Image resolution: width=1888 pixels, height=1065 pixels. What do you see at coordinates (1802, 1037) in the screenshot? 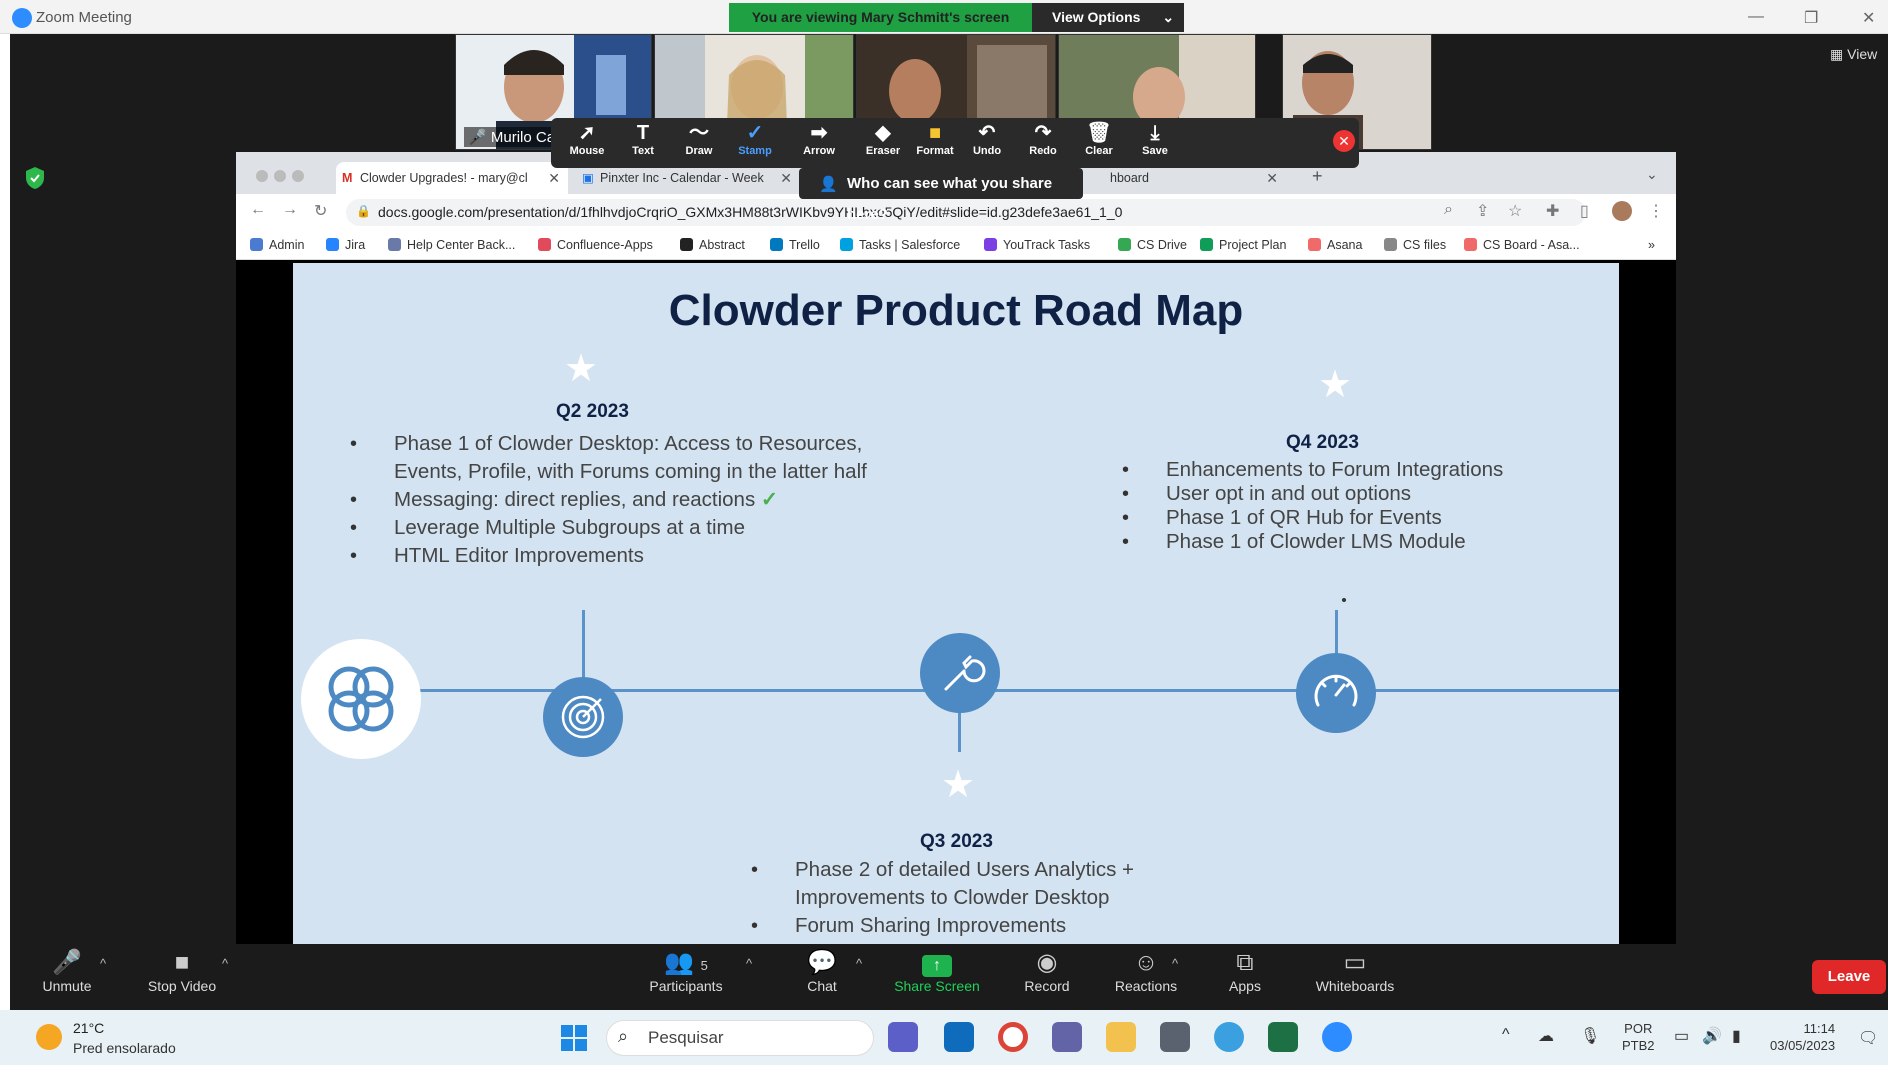
I see `clock: 11:14 03/05/2023` at bounding box center [1802, 1037].